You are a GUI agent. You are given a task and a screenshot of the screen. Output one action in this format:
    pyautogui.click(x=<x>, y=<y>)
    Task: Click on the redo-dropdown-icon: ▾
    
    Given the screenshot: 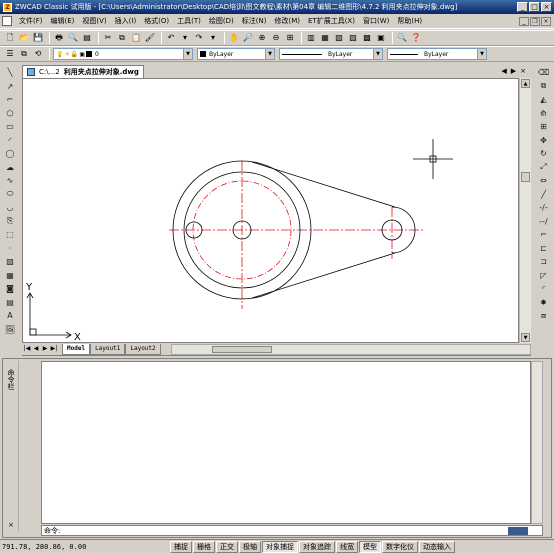 What is the action you would take?
    pyautogui.click(x=213, y=38)
    